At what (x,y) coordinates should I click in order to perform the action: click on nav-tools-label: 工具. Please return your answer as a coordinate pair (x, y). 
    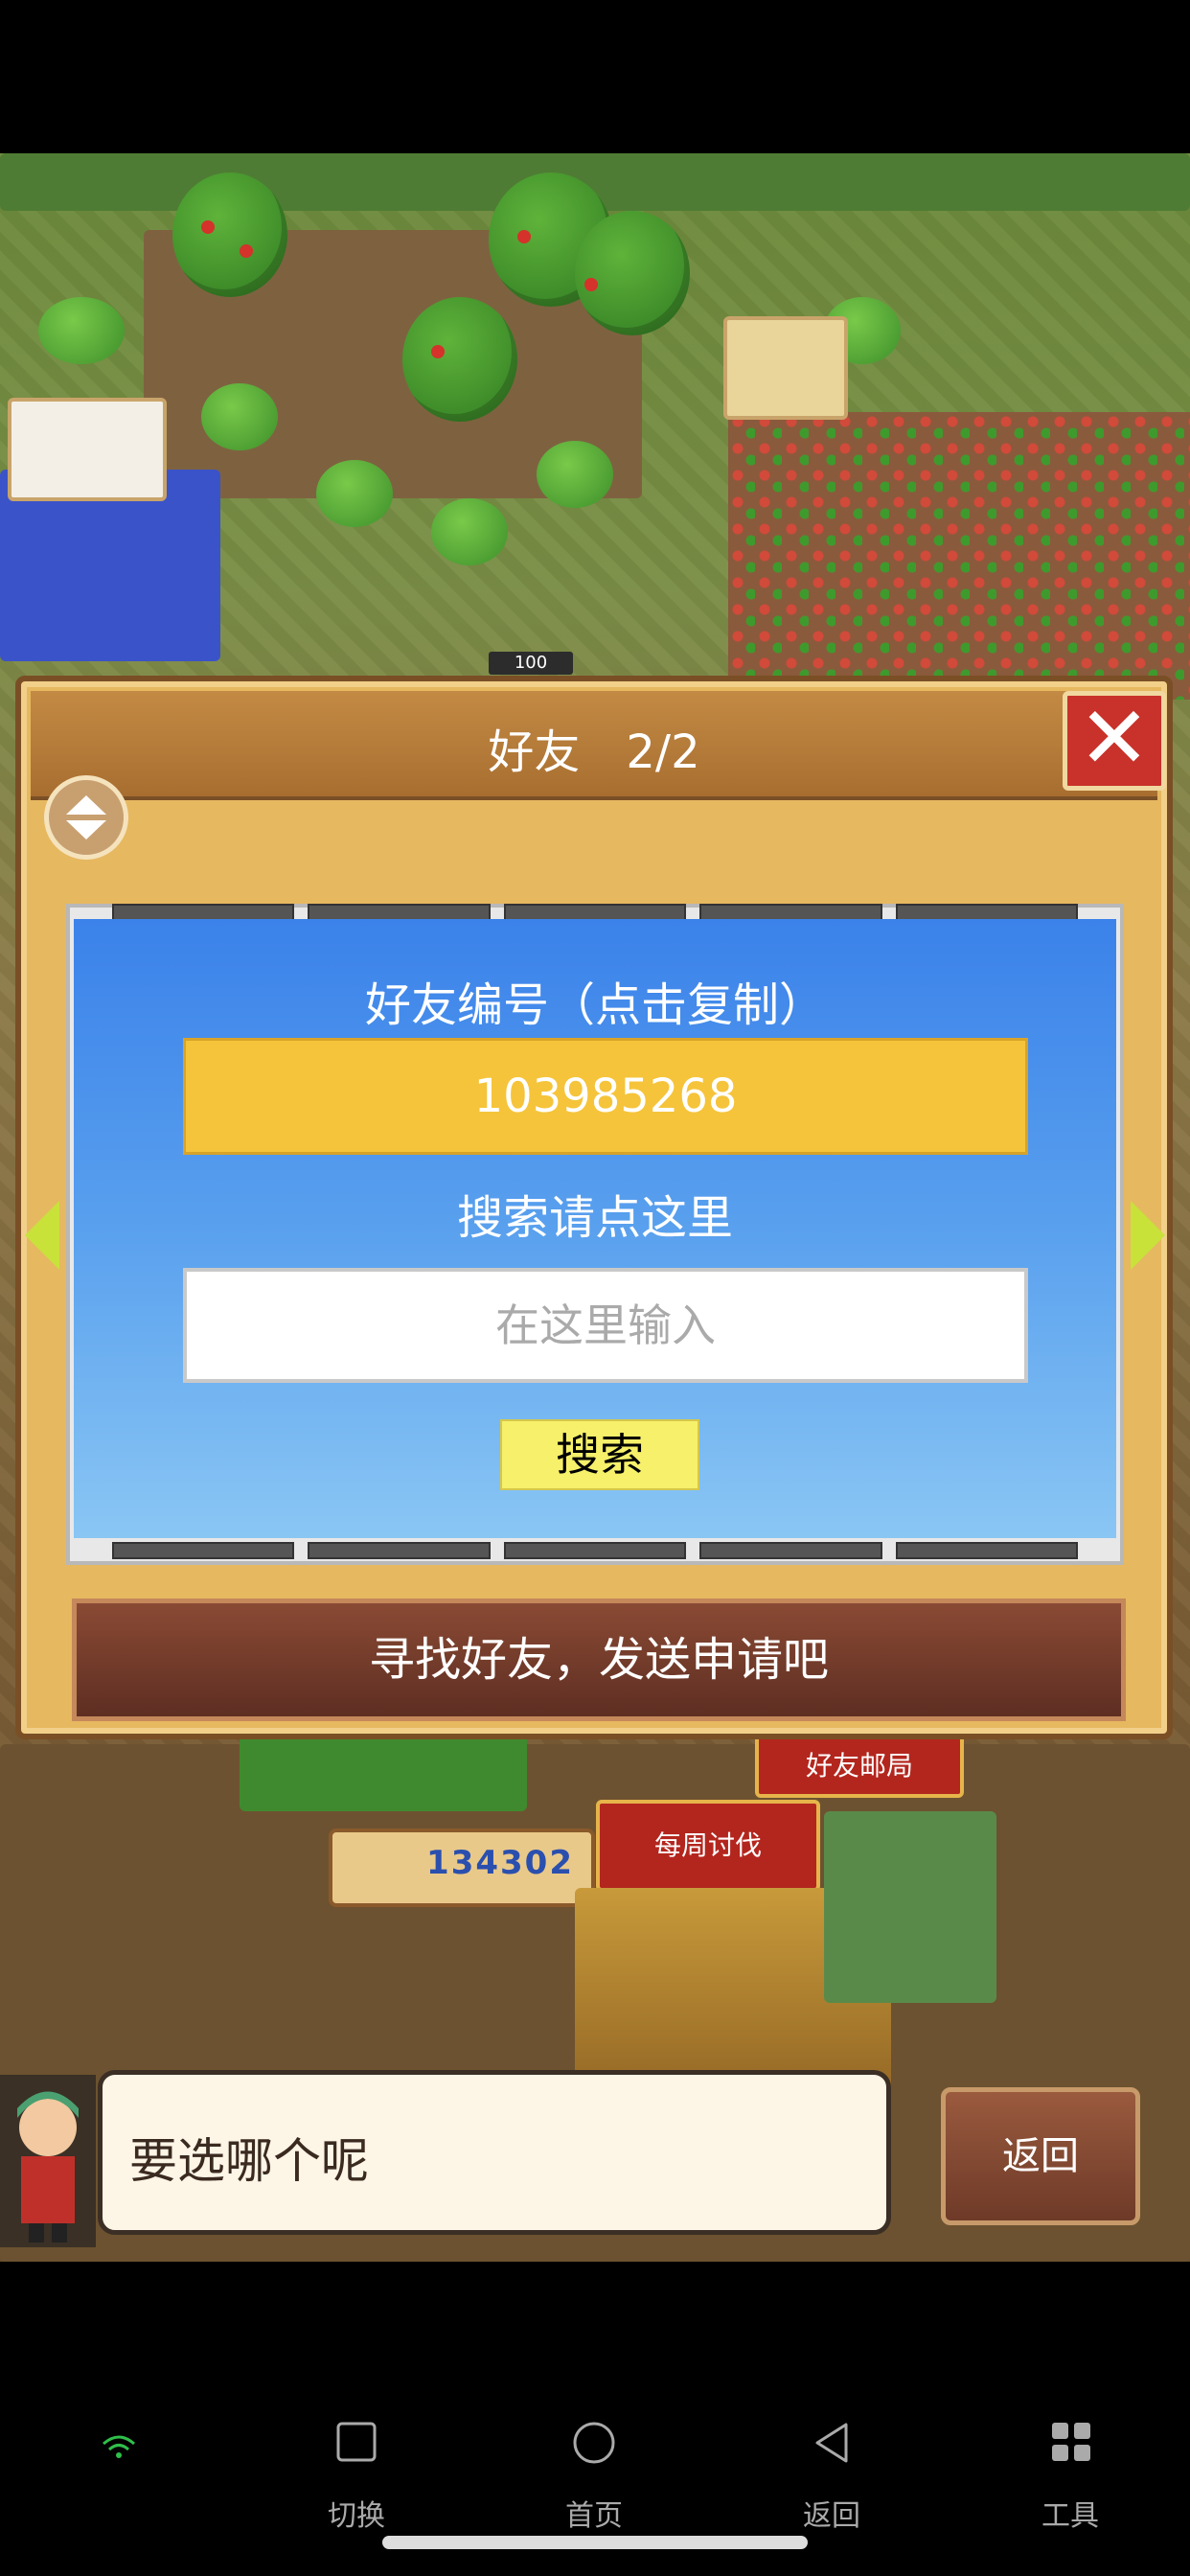
    Looking at the image, I should click on (1070, 2516).